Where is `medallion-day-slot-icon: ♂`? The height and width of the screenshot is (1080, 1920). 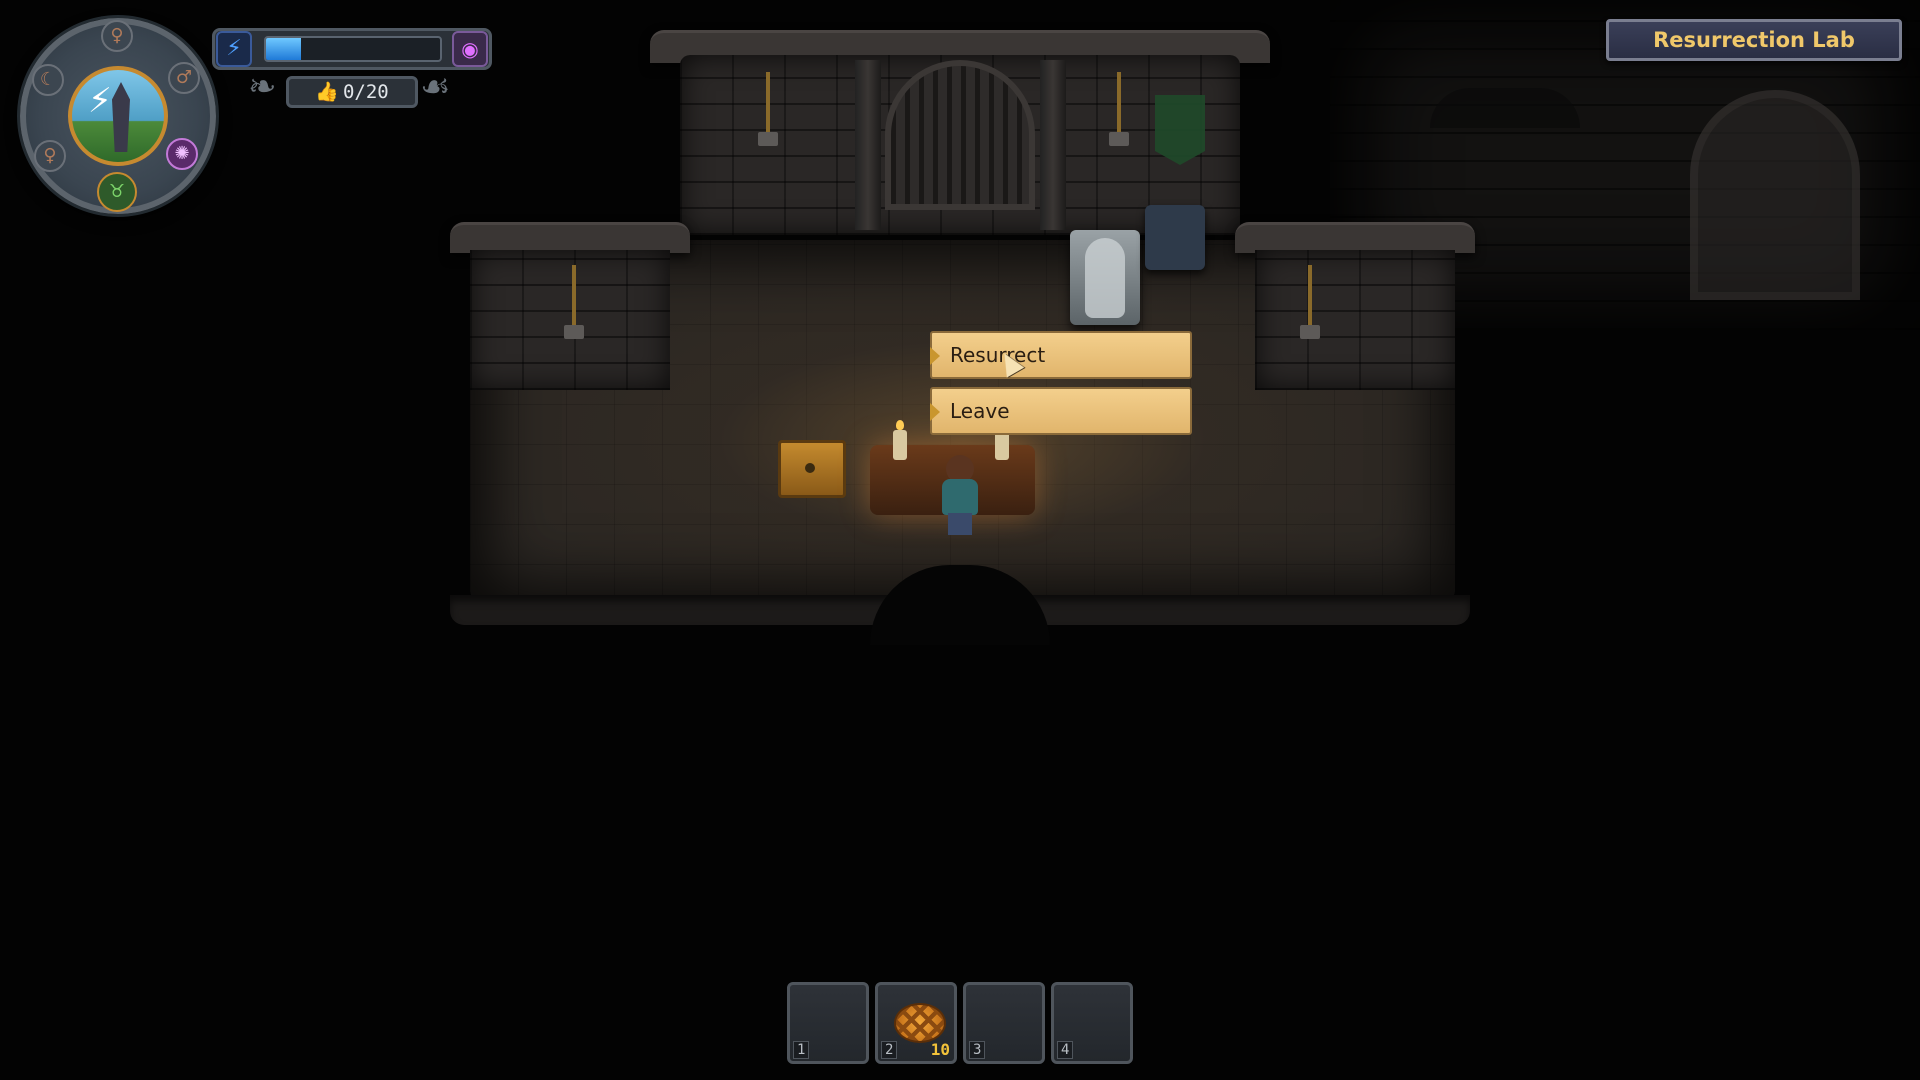
medallion-day-slot-icon: ♂ is located at coordinates (184, 78).